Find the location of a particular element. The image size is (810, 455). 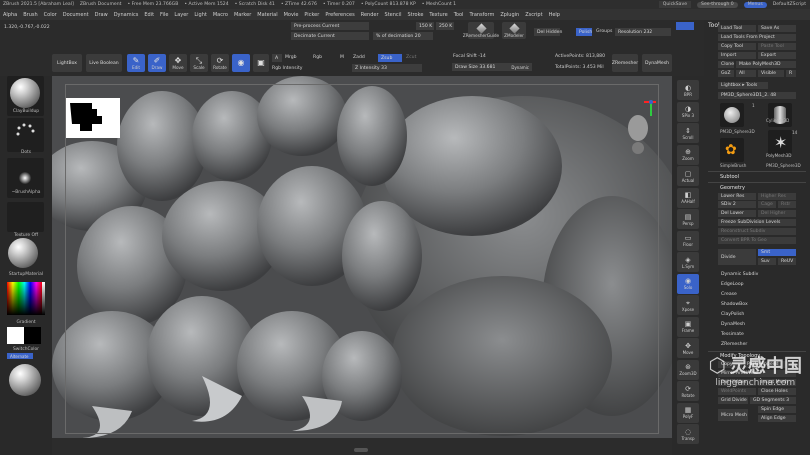

m-button: M is located at coordinates (342, 57).